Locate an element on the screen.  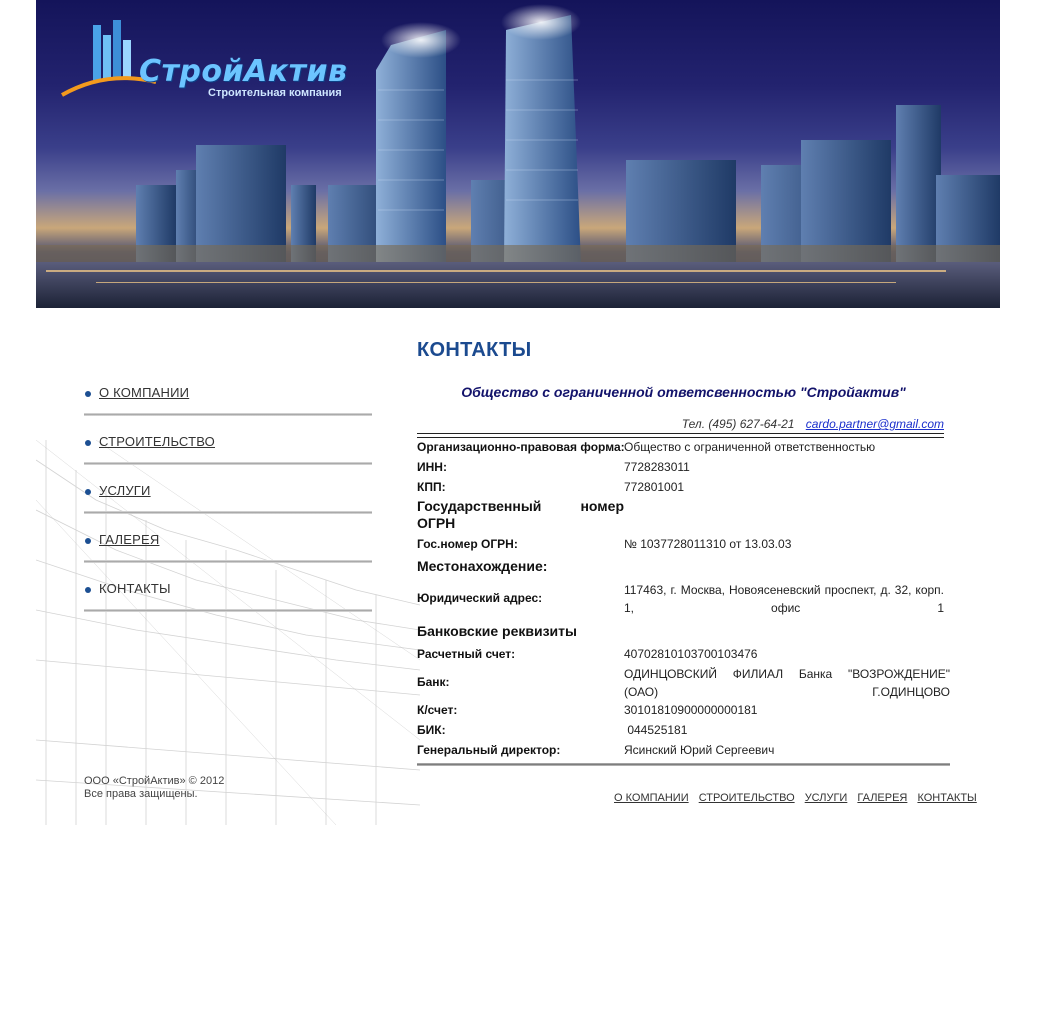
page-title: КОНТАКТЫ is located at coordinates (474, 350).